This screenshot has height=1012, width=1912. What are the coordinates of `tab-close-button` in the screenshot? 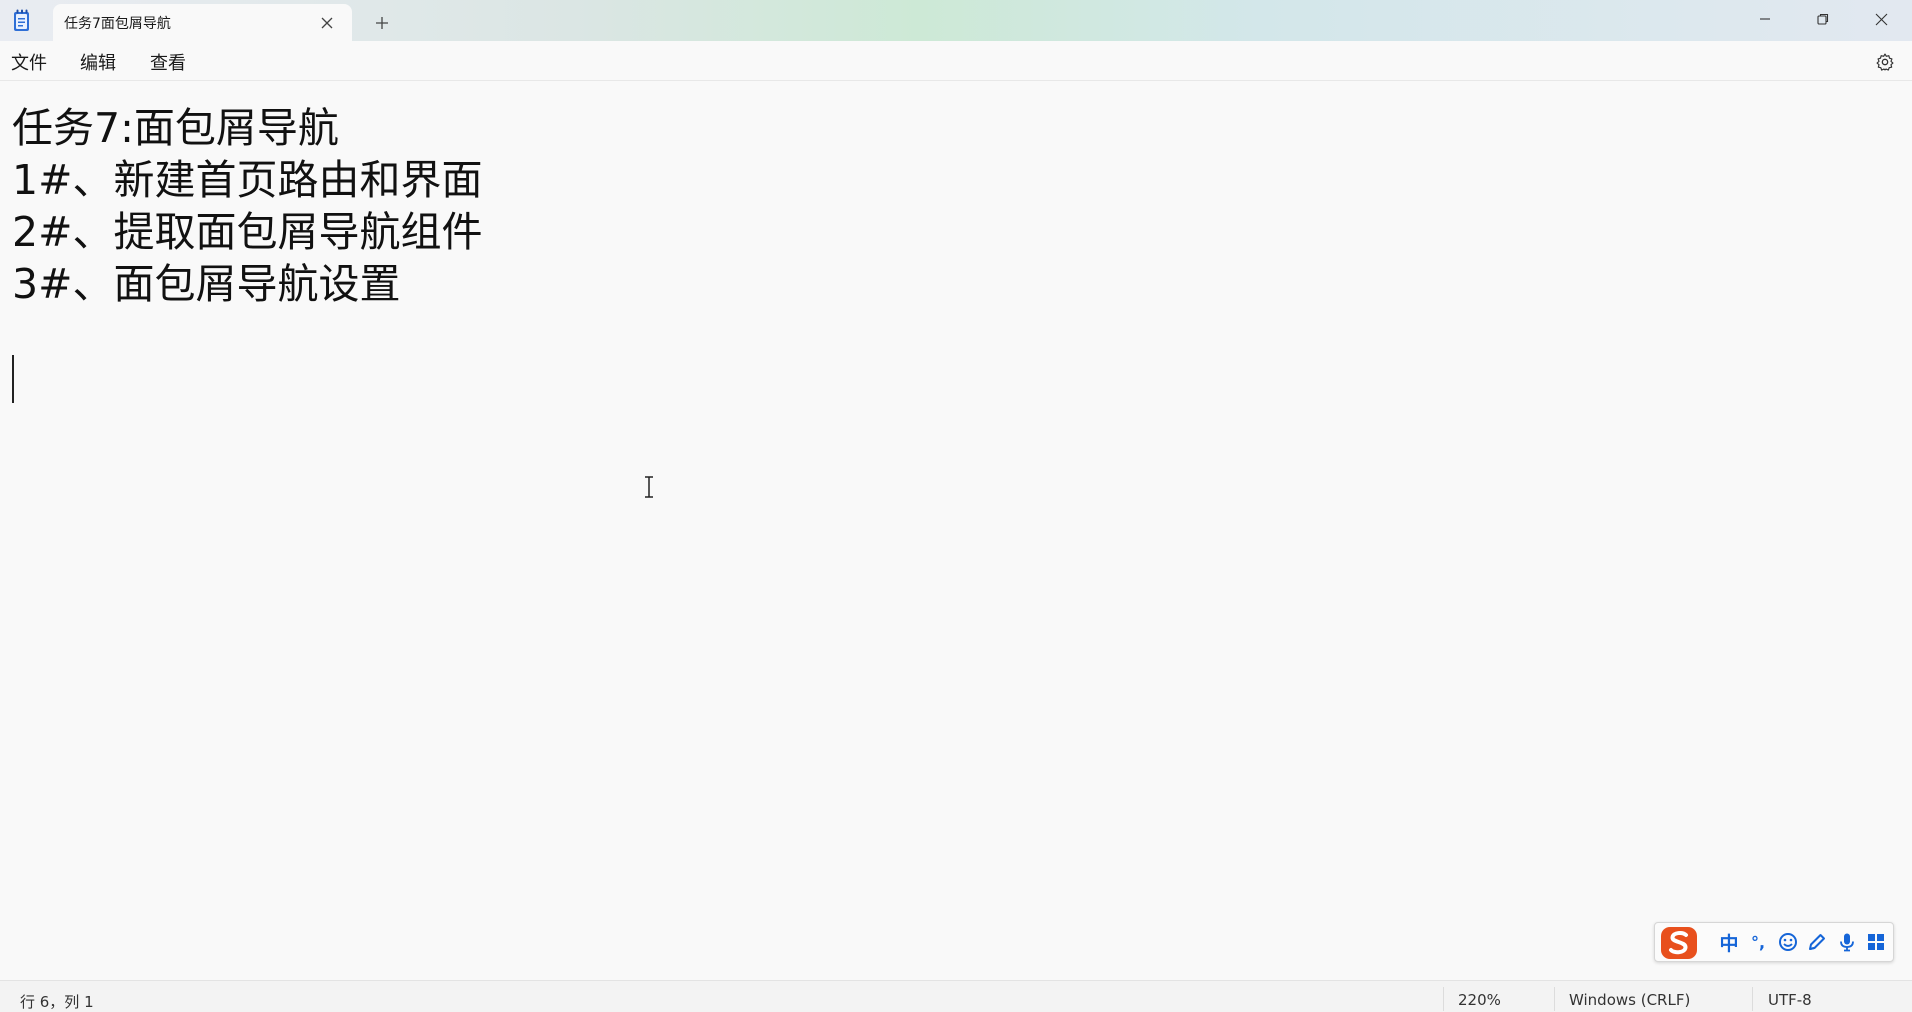 It's located at (327, 23).